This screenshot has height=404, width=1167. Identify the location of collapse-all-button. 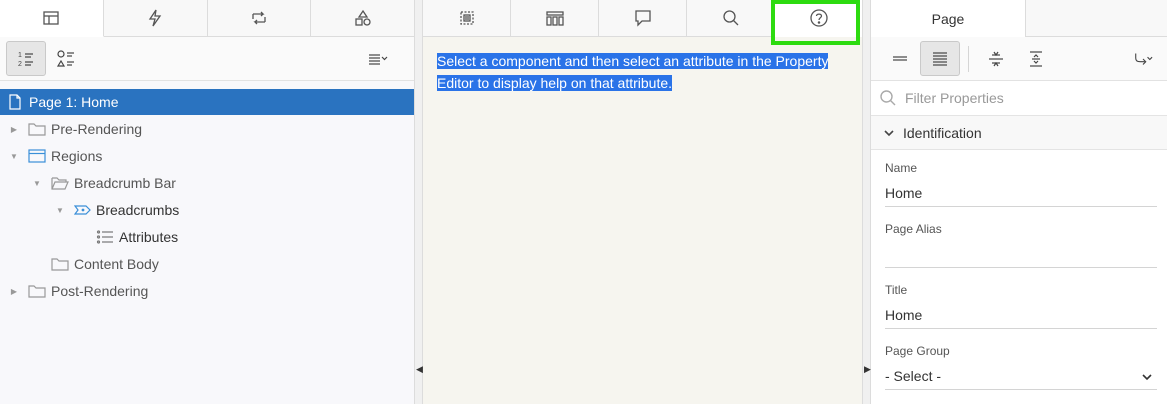
(996, 58).